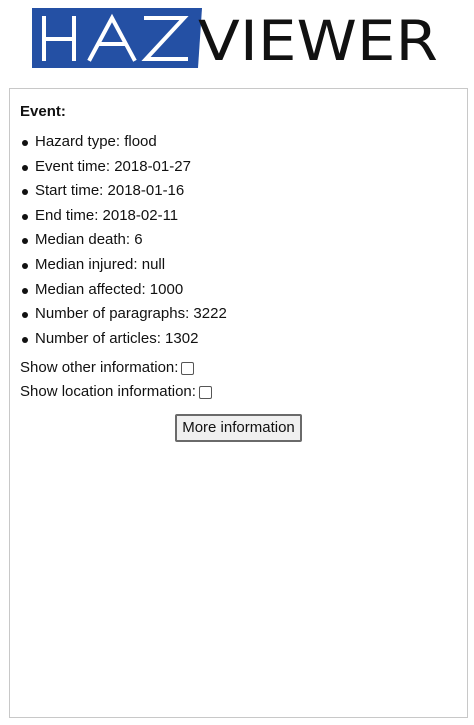 The height and width of the screenshot is (725, 474). I want to click on more-information-button: More information, so click(238, 428).